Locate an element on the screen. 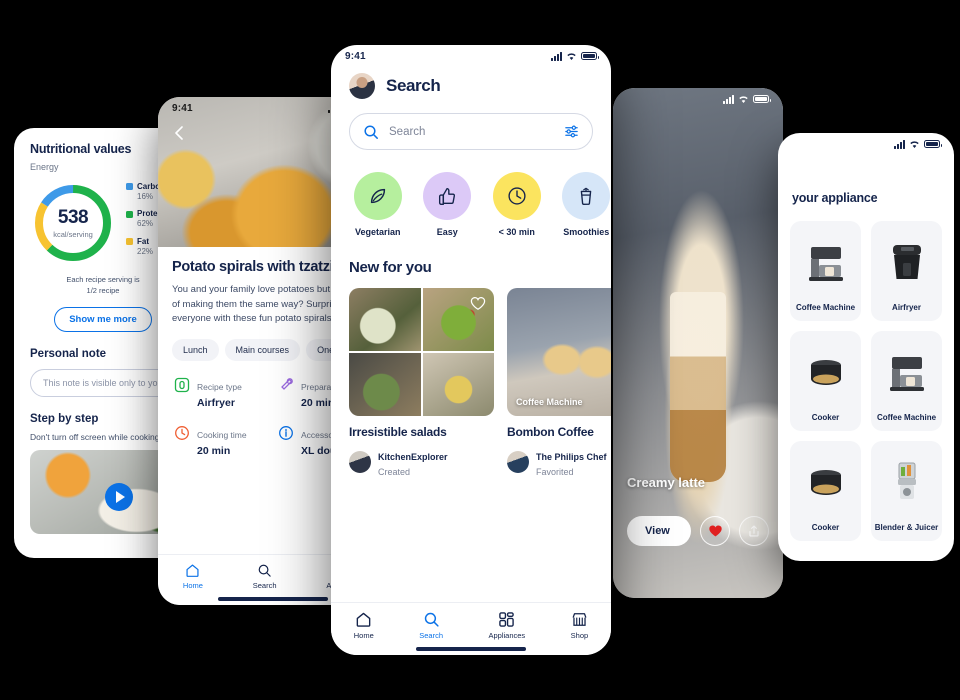 The height and width of the screenshot is (700, 960). appliance-card: Blender & Juicer is located at coordinates (906, 491).